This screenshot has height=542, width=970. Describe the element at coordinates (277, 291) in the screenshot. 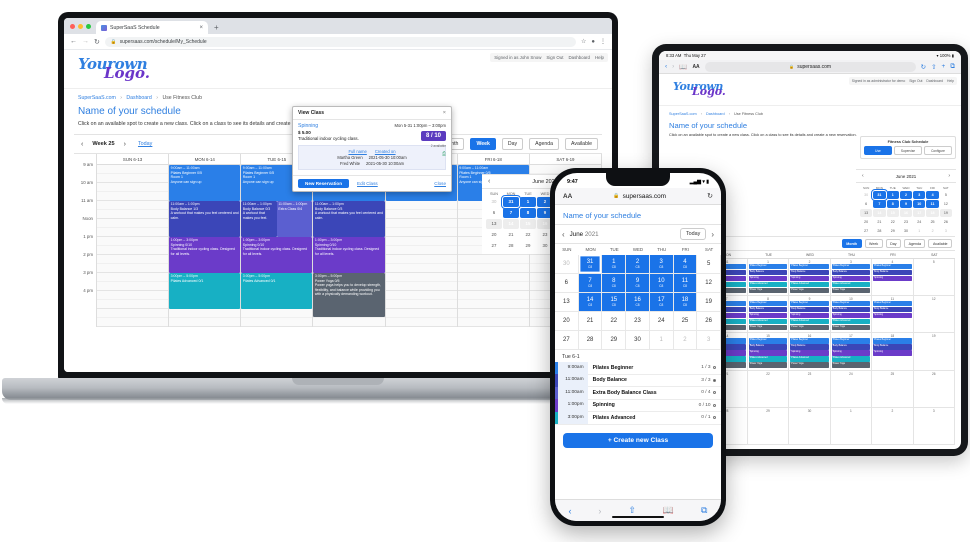

I see `calendar-event: 3:00pm – 5:00pm Pilates Advanced 0/1` at that location.